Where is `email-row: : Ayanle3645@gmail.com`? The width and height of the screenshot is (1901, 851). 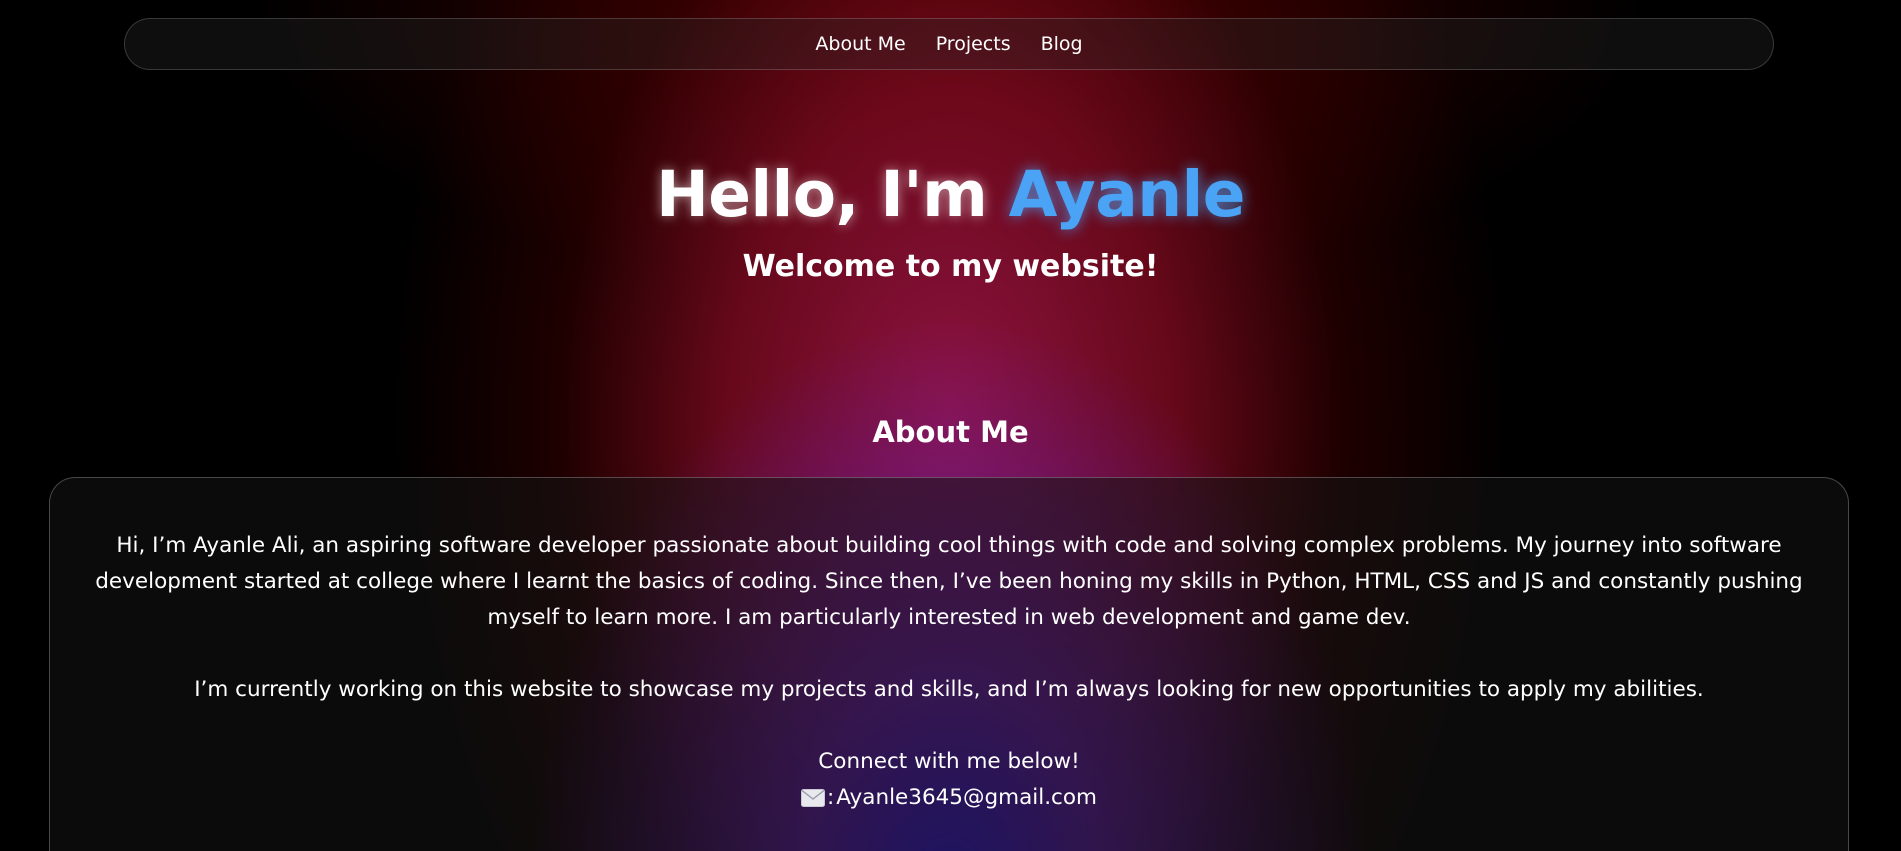
email-row: : Ayanle3645@gmail.com is located at coordinates (949, 799).